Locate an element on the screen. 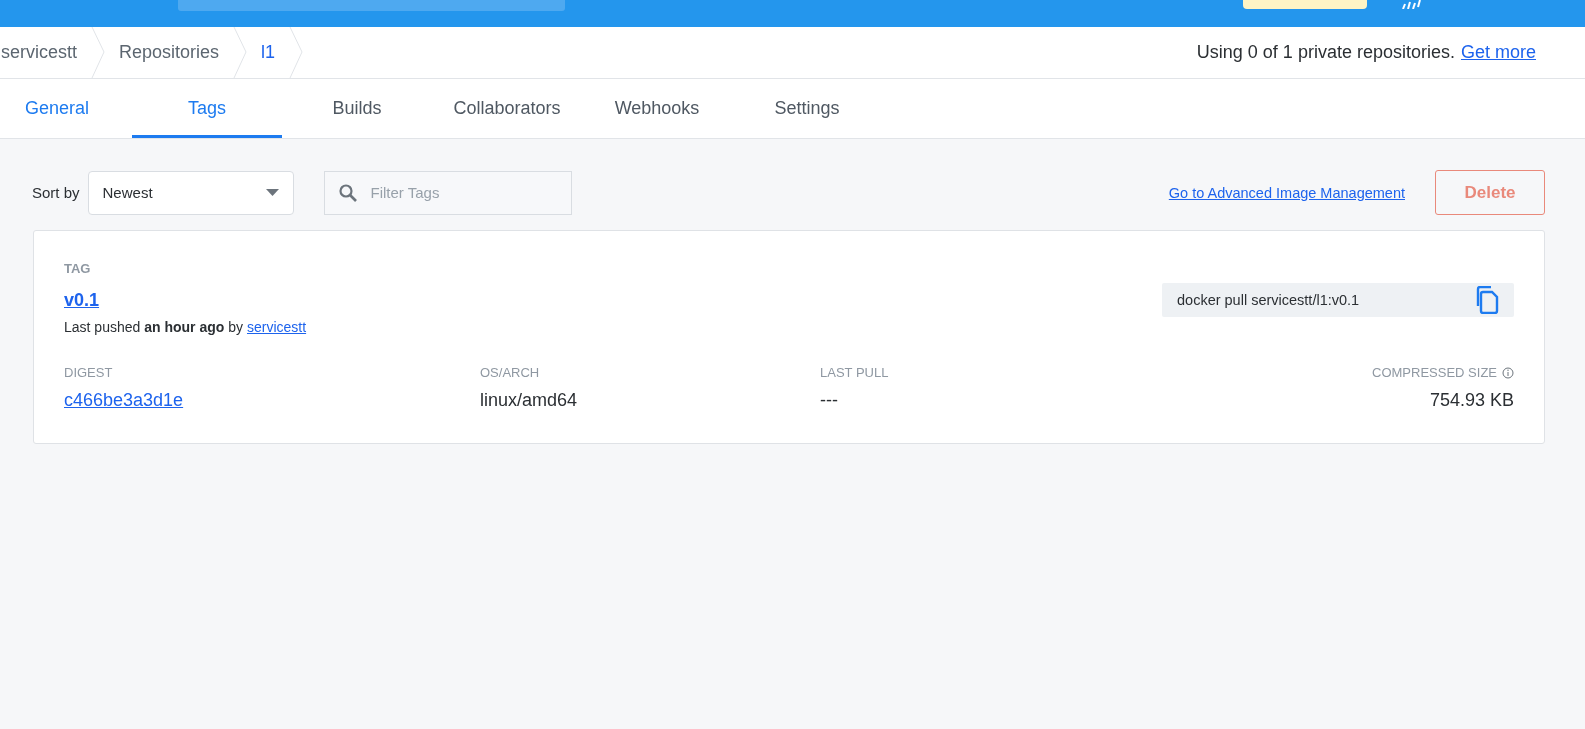 This screenshot has height=729, width=1585. column-label: DIGEST is located at coordinates (88, 372).